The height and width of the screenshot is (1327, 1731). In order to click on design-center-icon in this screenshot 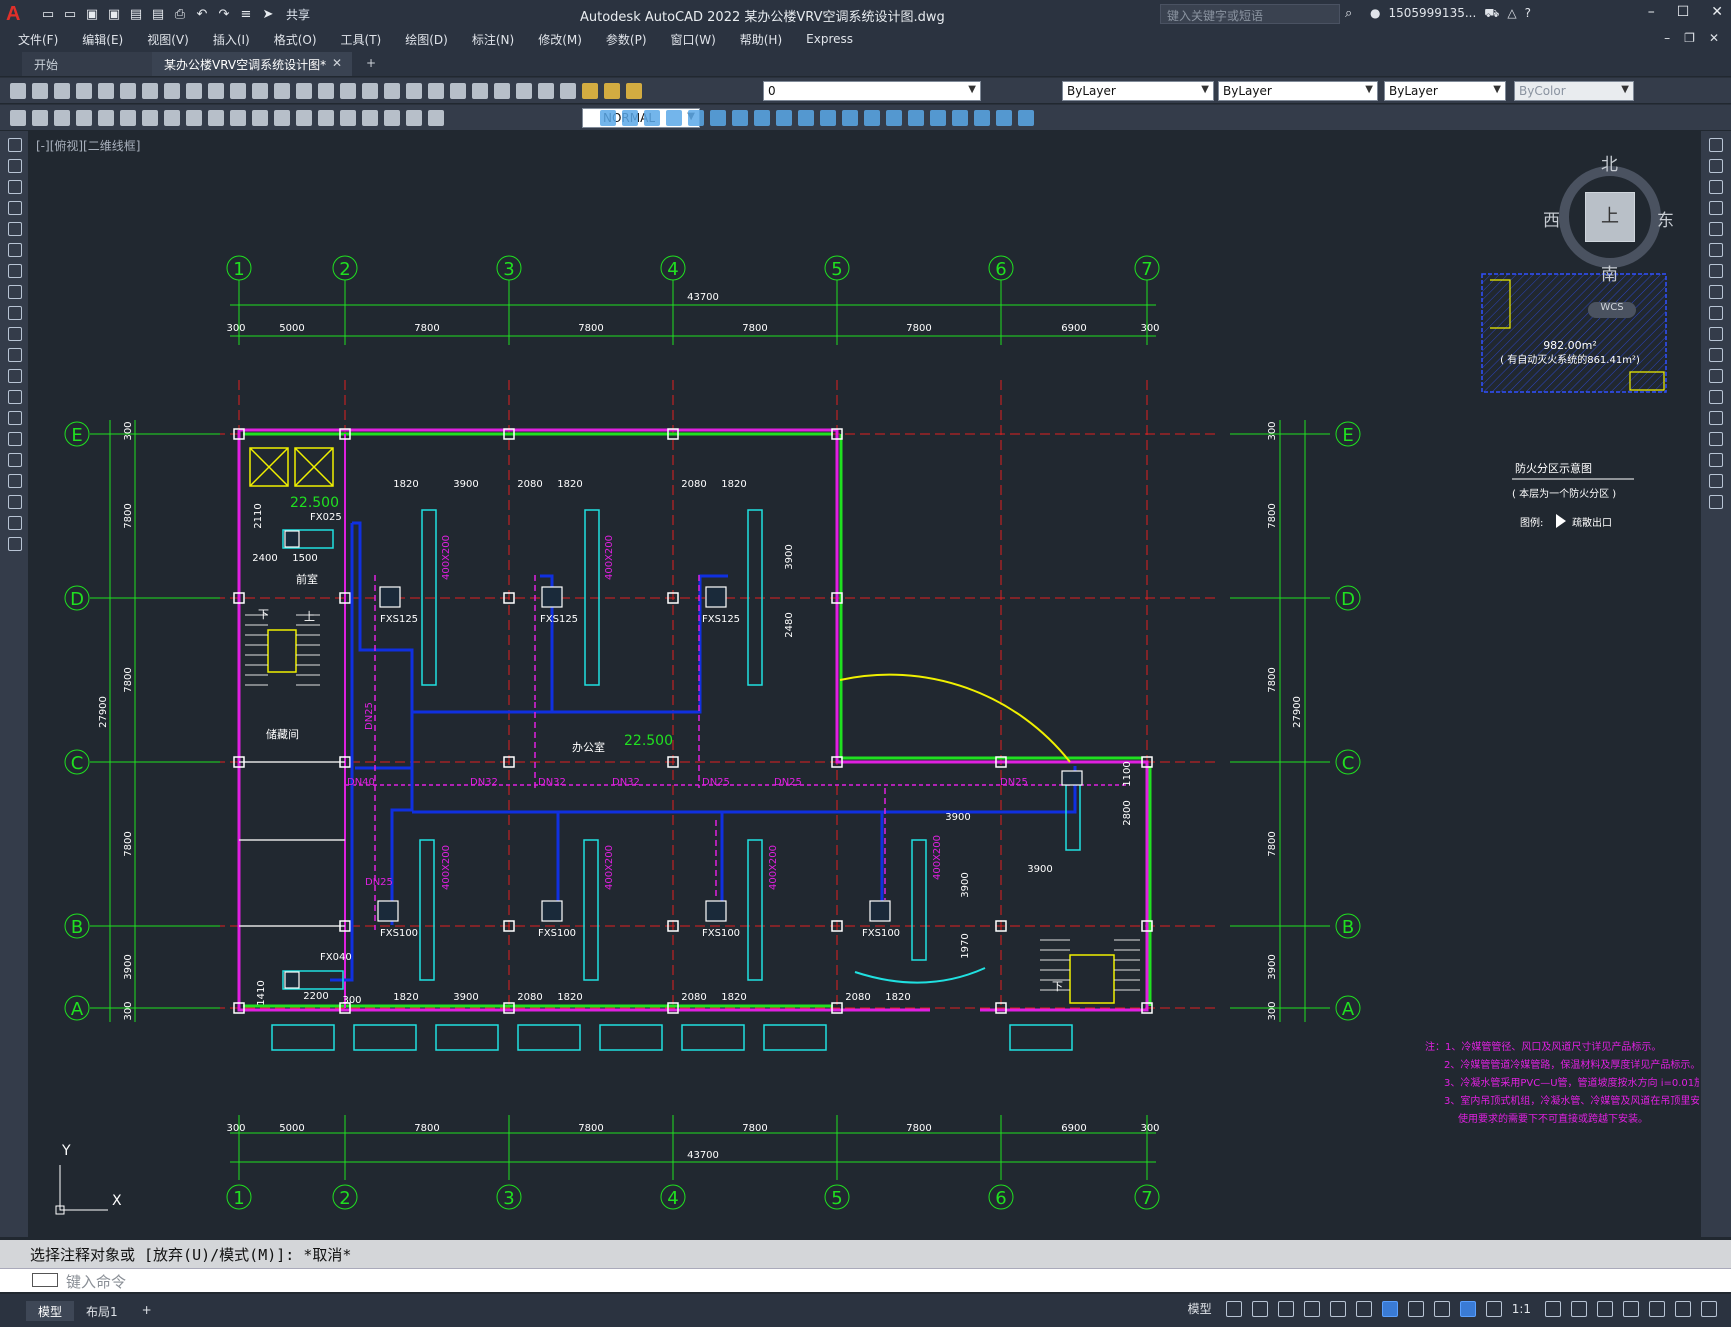, I will do `click(436, 90)`.